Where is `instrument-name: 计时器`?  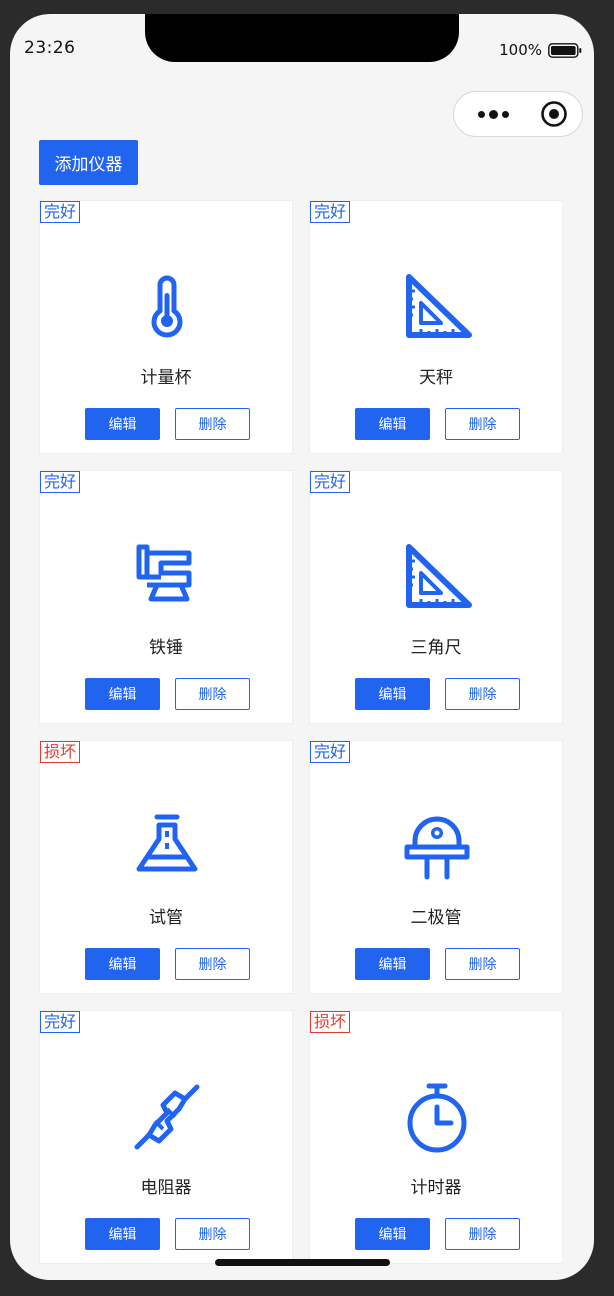 instrument-name: 计时器 is located at coordinates (436, 1188).